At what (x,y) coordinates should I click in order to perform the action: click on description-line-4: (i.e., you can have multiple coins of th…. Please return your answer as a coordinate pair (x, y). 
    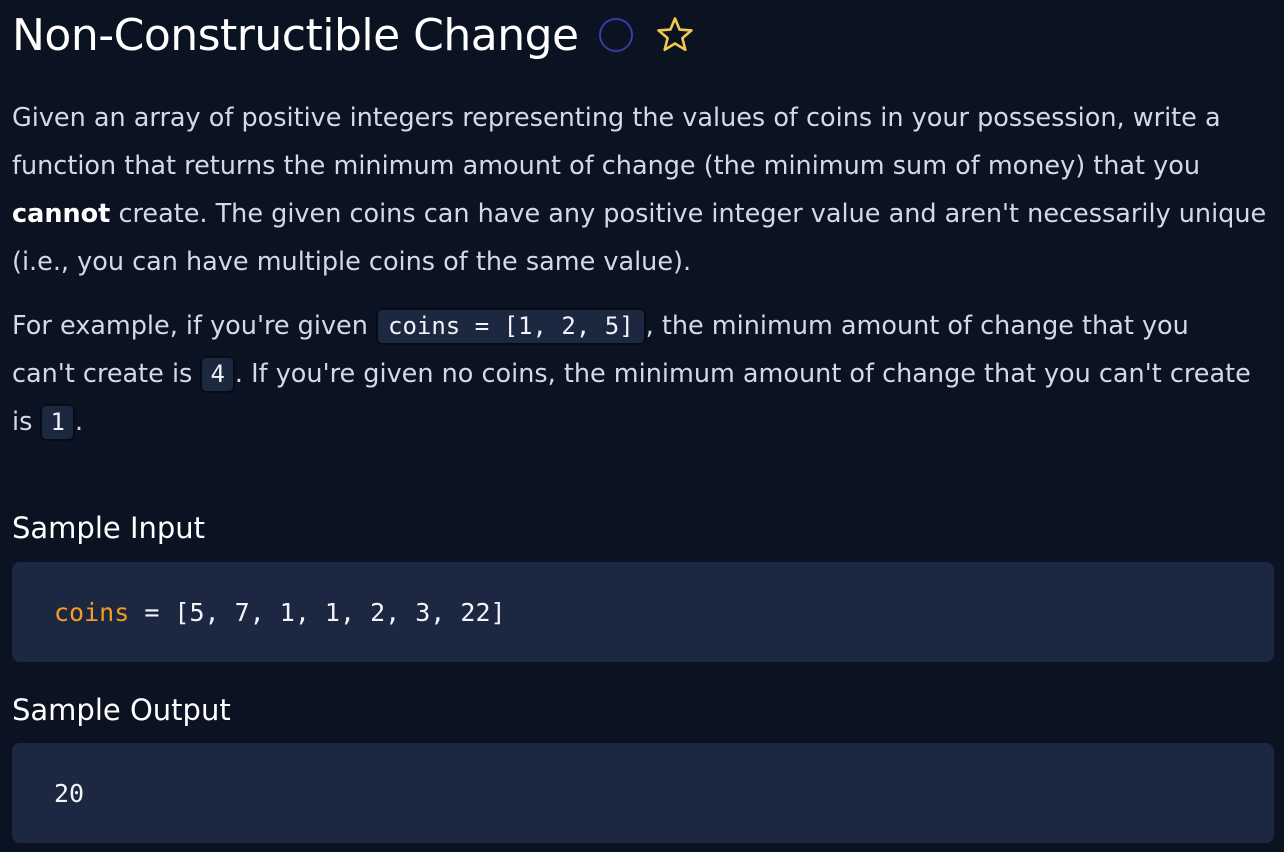
    Looking at the image, I should click on (352, 262).